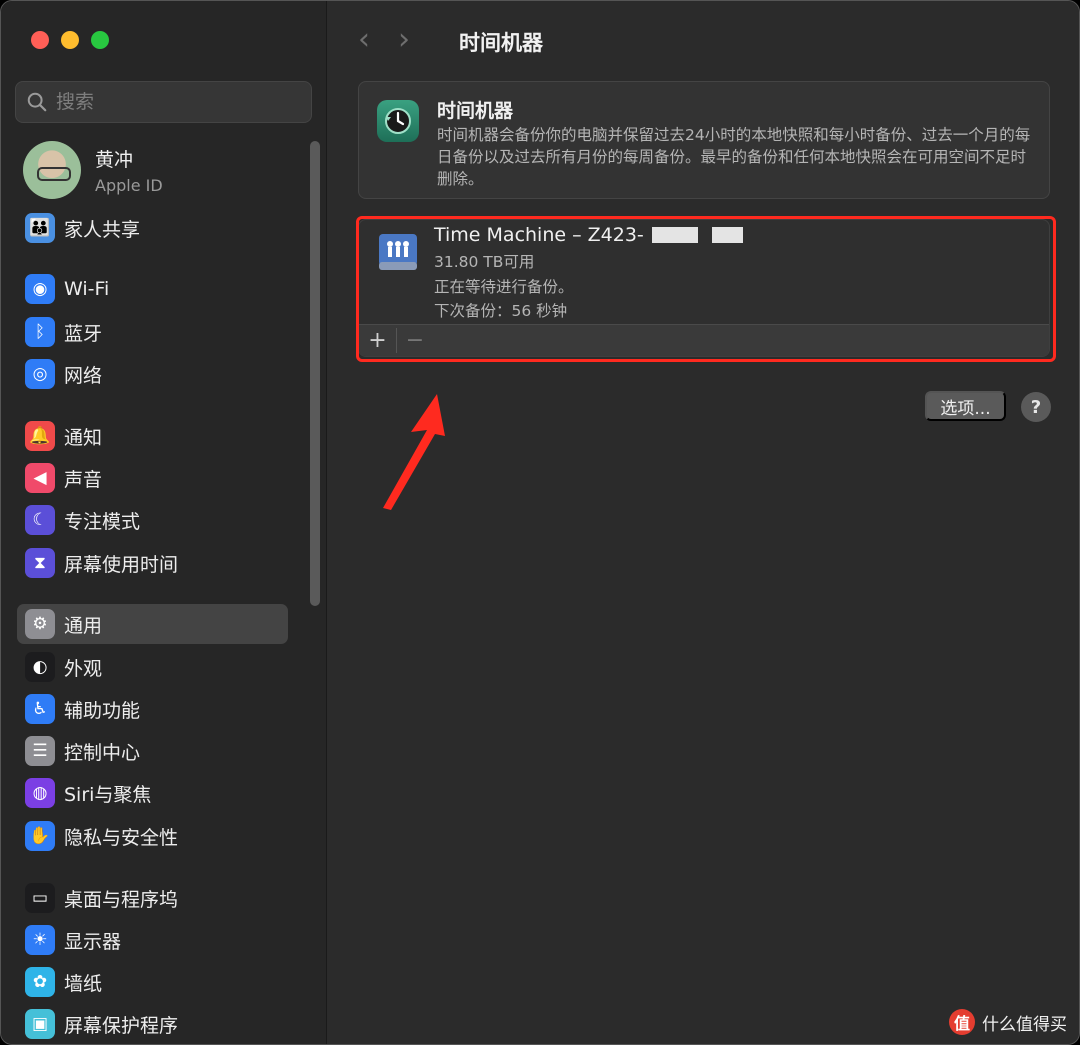  I want to click on close-window-button, so click(40, 40).